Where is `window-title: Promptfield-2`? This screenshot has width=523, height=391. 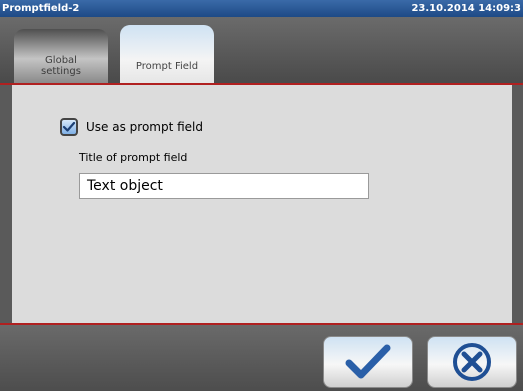
window-title: Promptfield-2 is located at coordinates (41, 8).